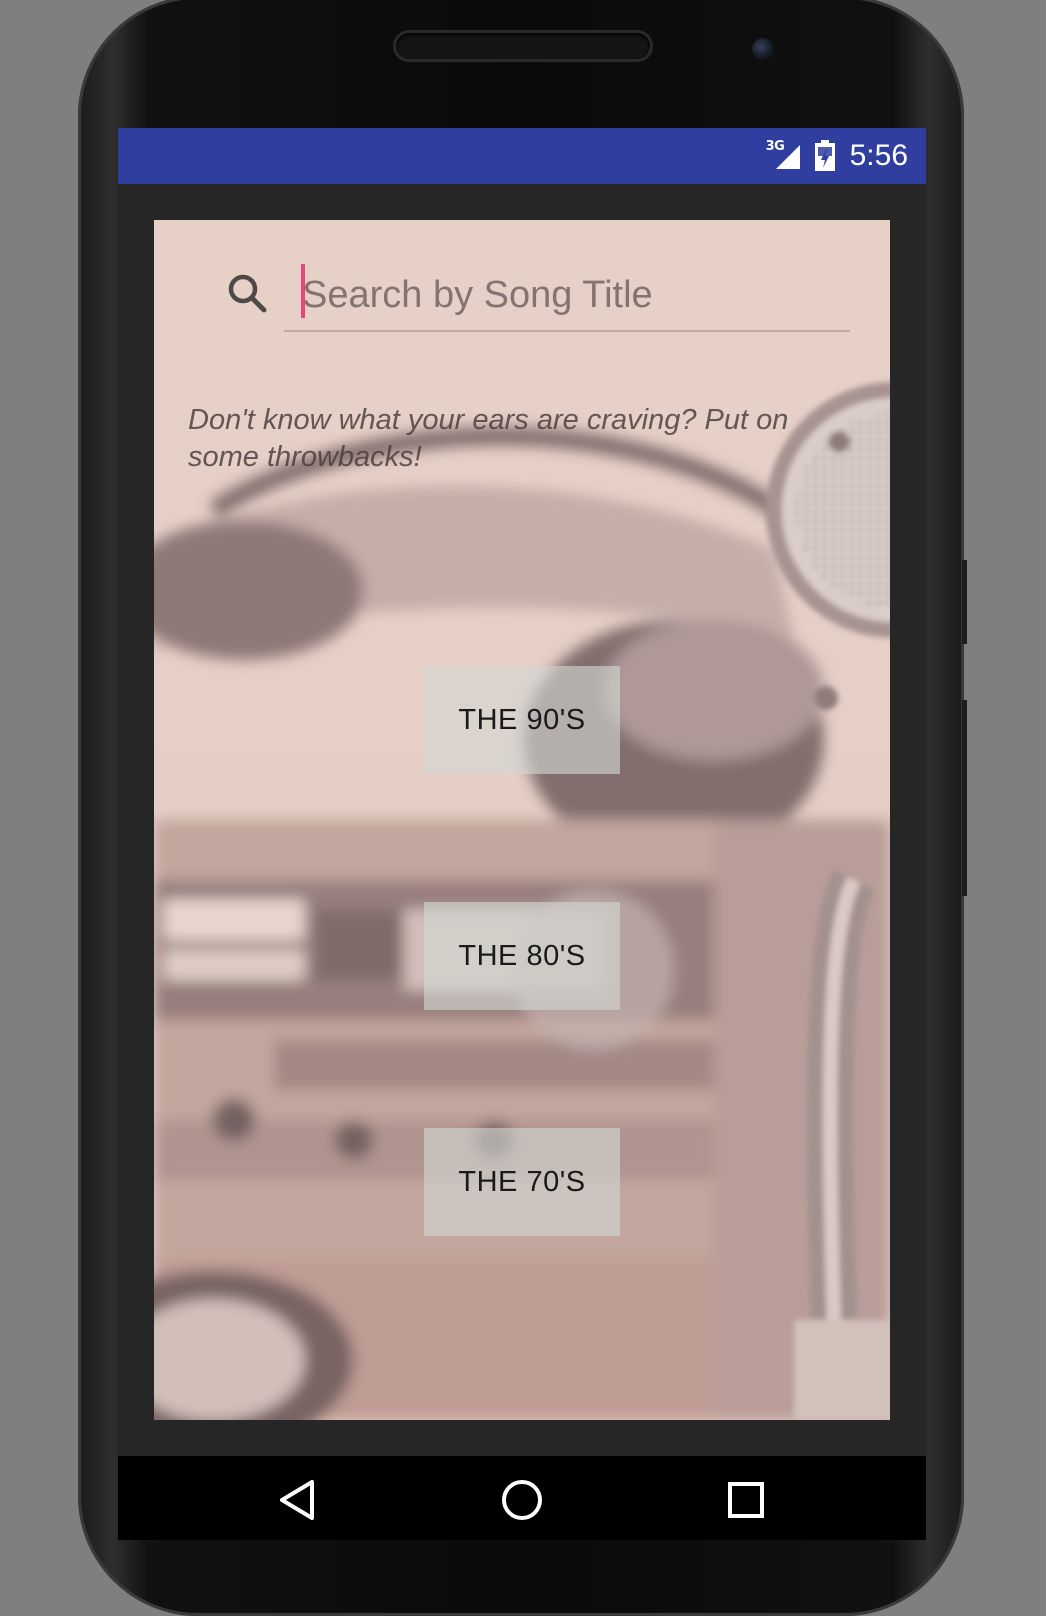 The width and height of the screenshot is (1046, 1616). I want to click on battery-icon, so click(825, 156).